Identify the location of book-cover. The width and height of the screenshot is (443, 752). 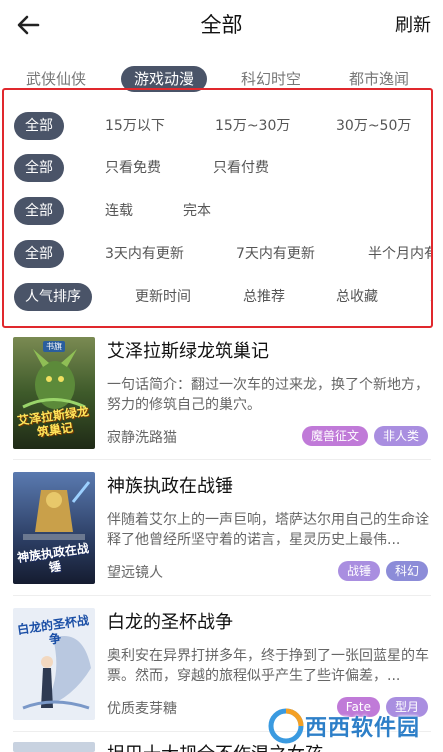
(54, 747).